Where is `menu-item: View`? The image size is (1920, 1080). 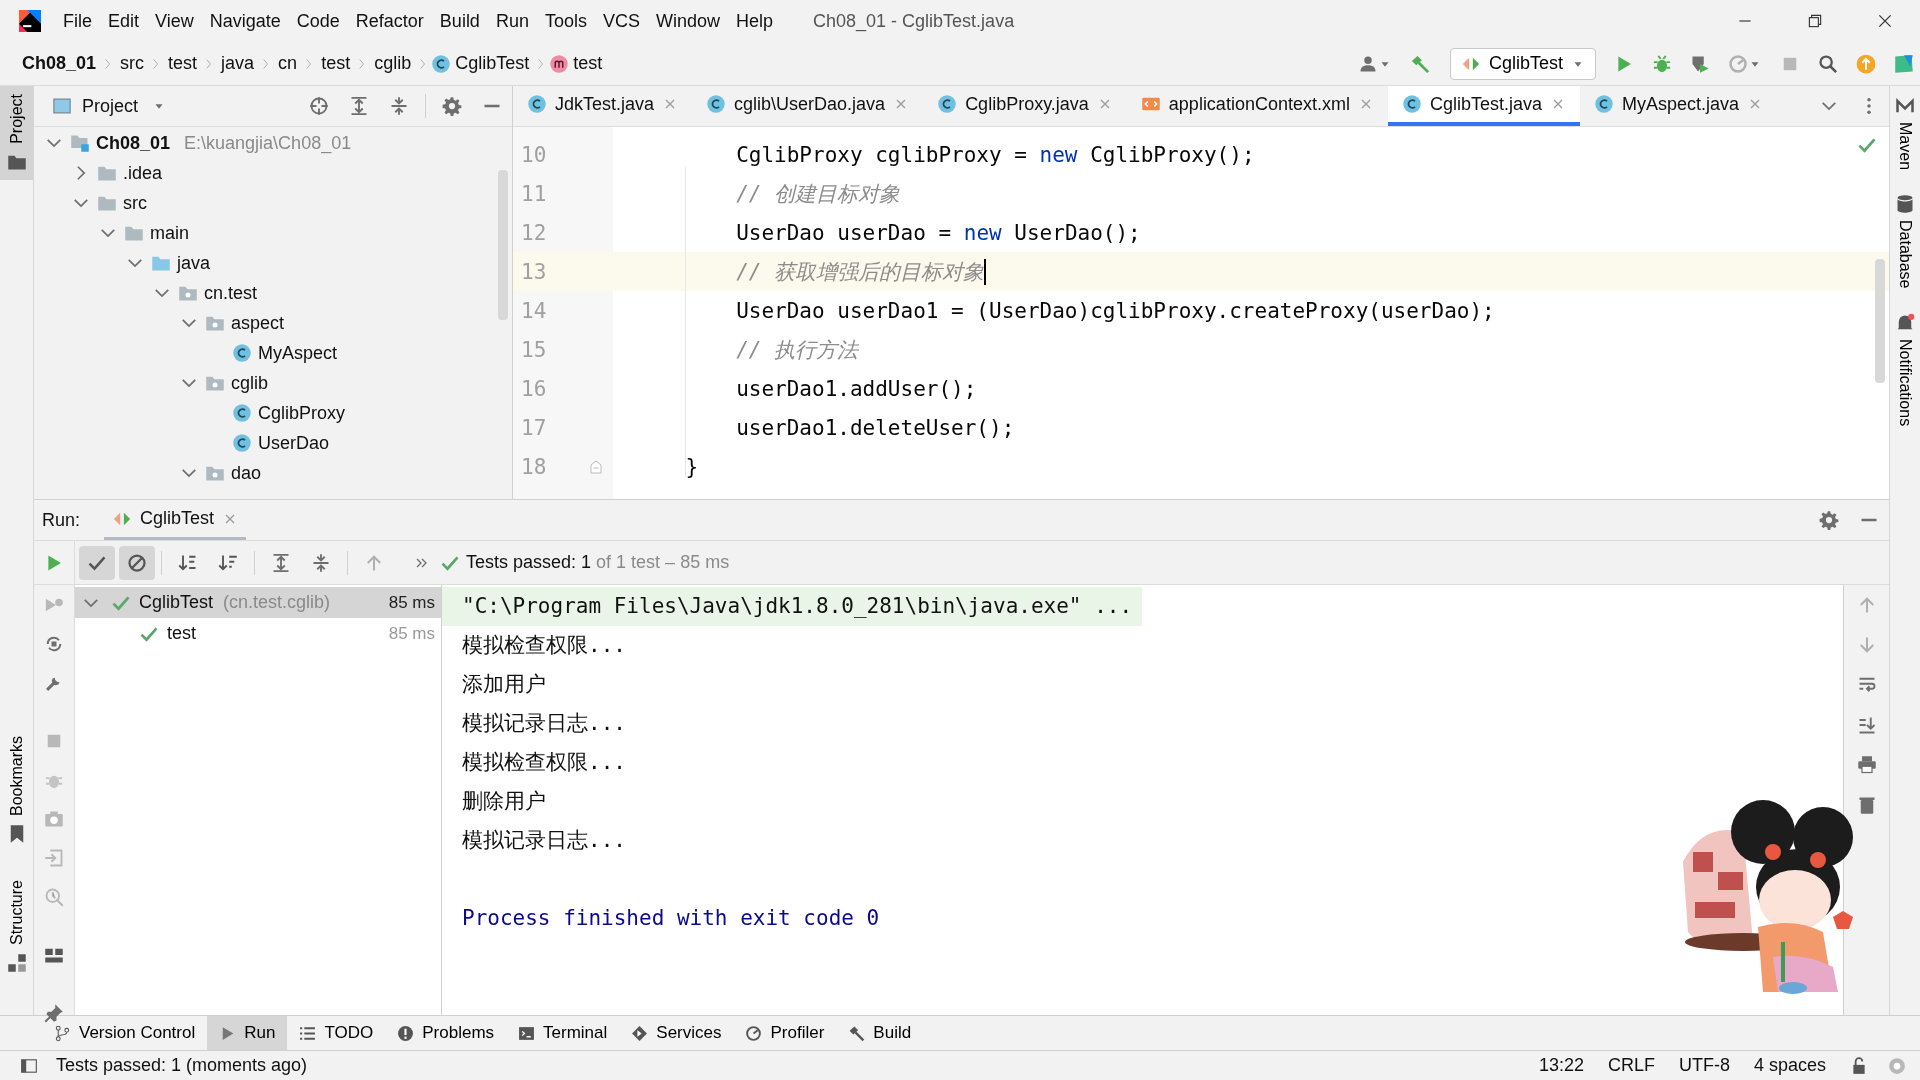
menu-item: View is located at coordinates (174, 21).